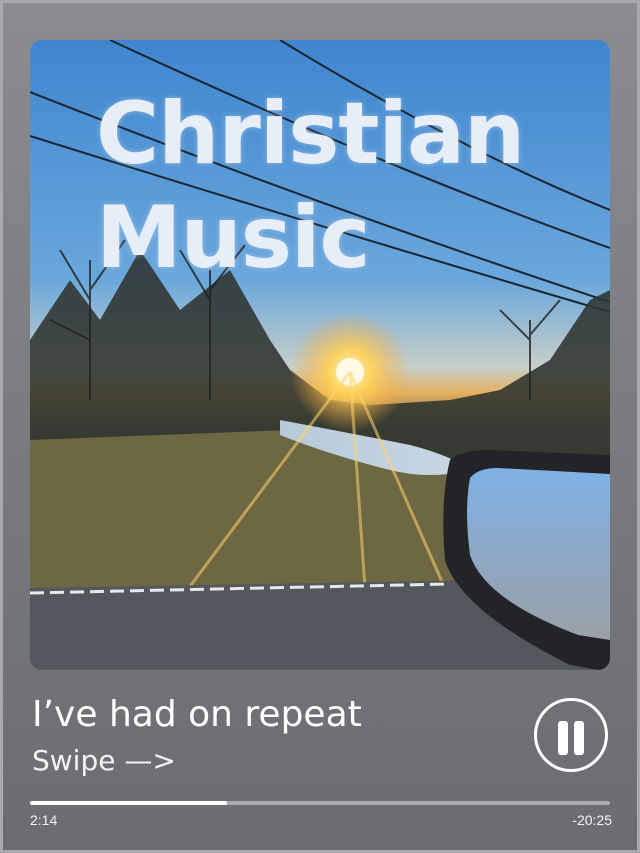  Describe the element at coordinates (44, 820) in the screenshot. I see `elapsed-time: 2:14` at that location.